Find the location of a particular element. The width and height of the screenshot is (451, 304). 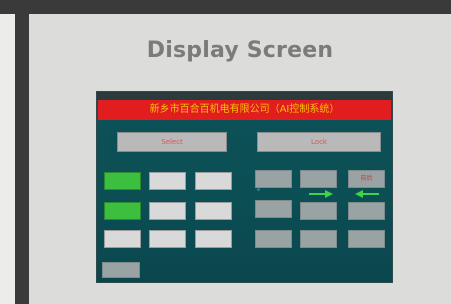

panel-title: Display Screen is located at coordinates (240, 50).